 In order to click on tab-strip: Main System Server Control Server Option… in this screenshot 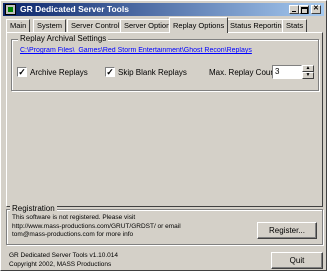, I will do `click(166, 25)`.